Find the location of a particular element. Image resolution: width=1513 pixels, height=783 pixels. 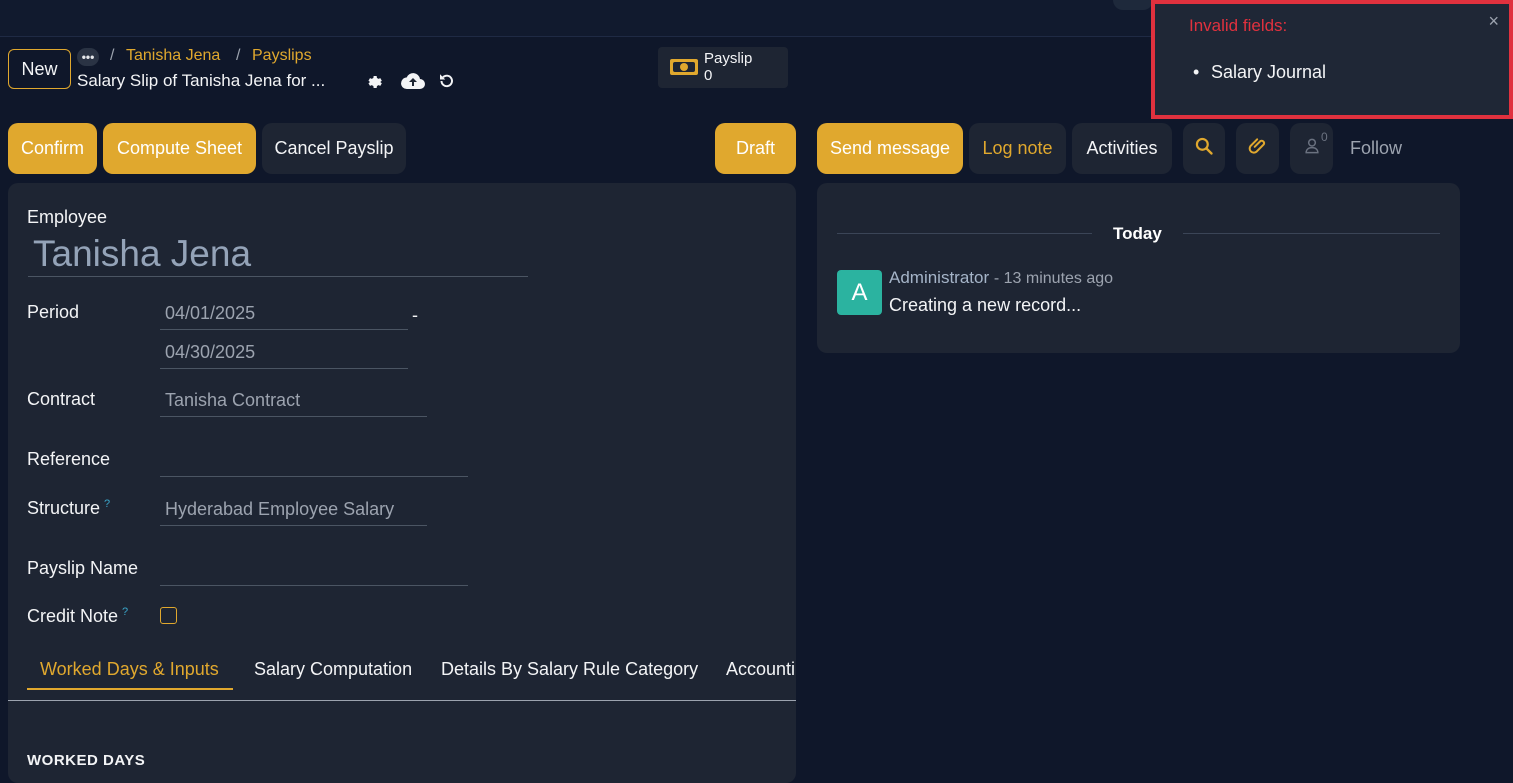

reference-field is located at coordinates (314, 460).